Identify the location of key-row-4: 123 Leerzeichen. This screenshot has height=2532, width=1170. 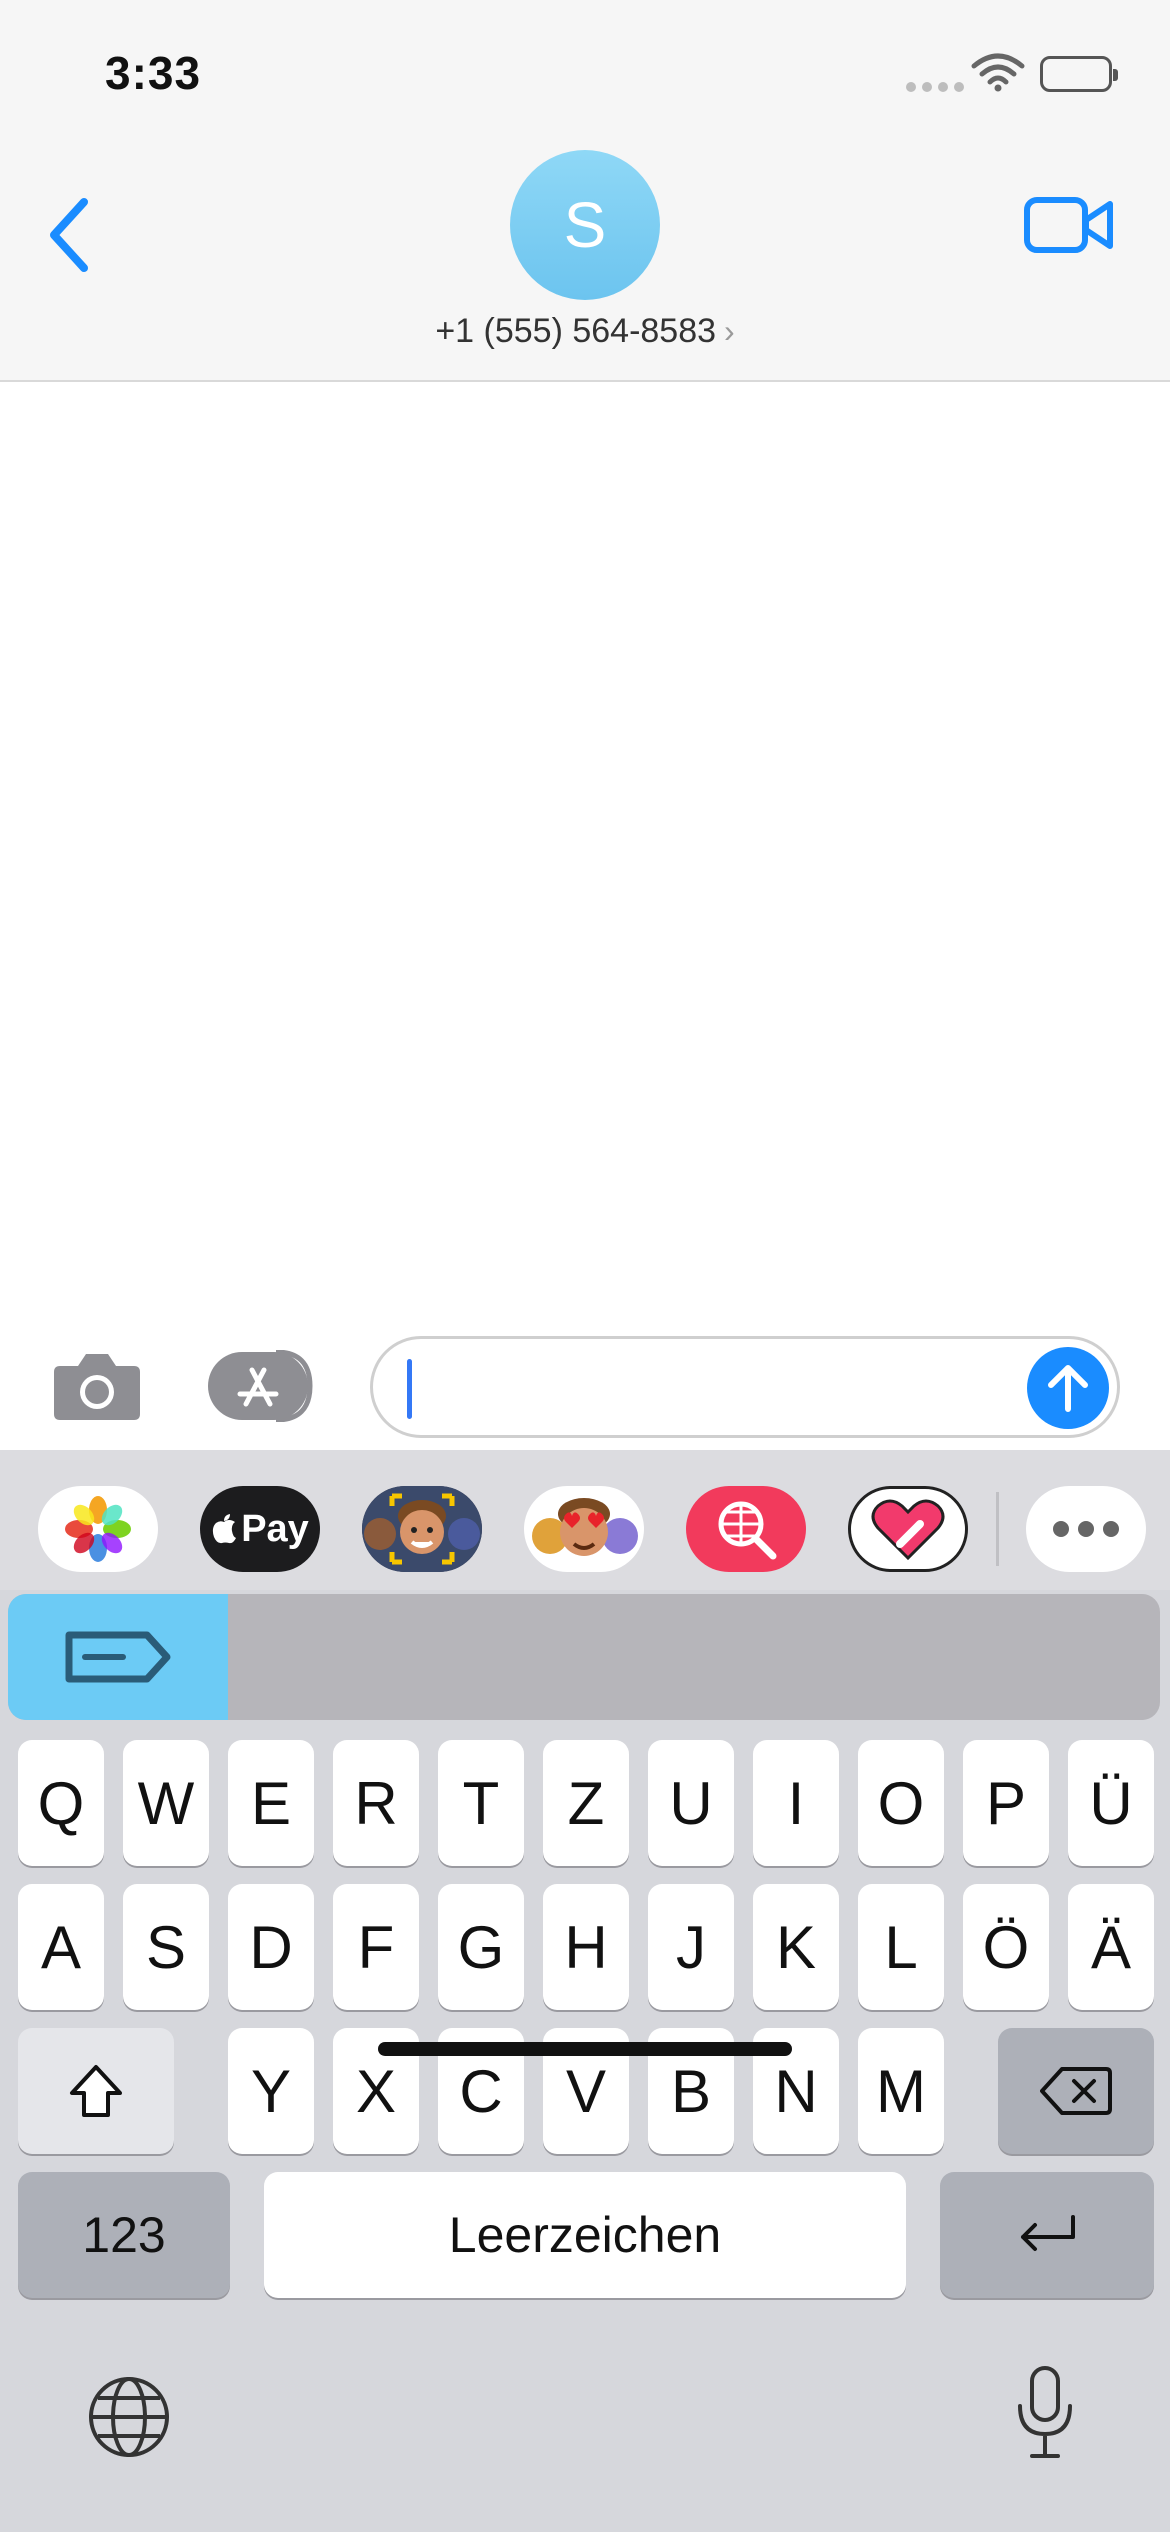
(585, 2235).